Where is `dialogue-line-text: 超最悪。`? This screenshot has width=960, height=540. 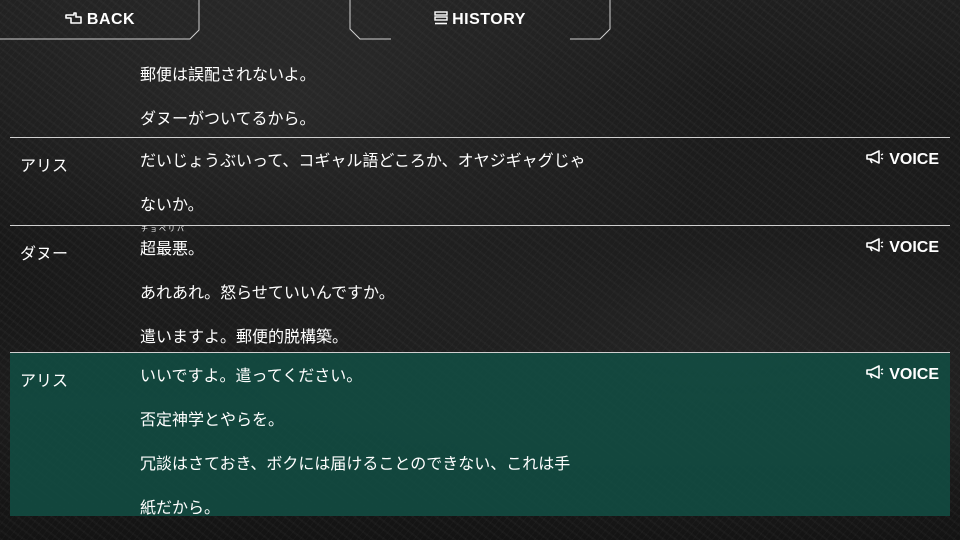 dialogue-line-text: 超最悪。 is located at coordinates (172, 248).